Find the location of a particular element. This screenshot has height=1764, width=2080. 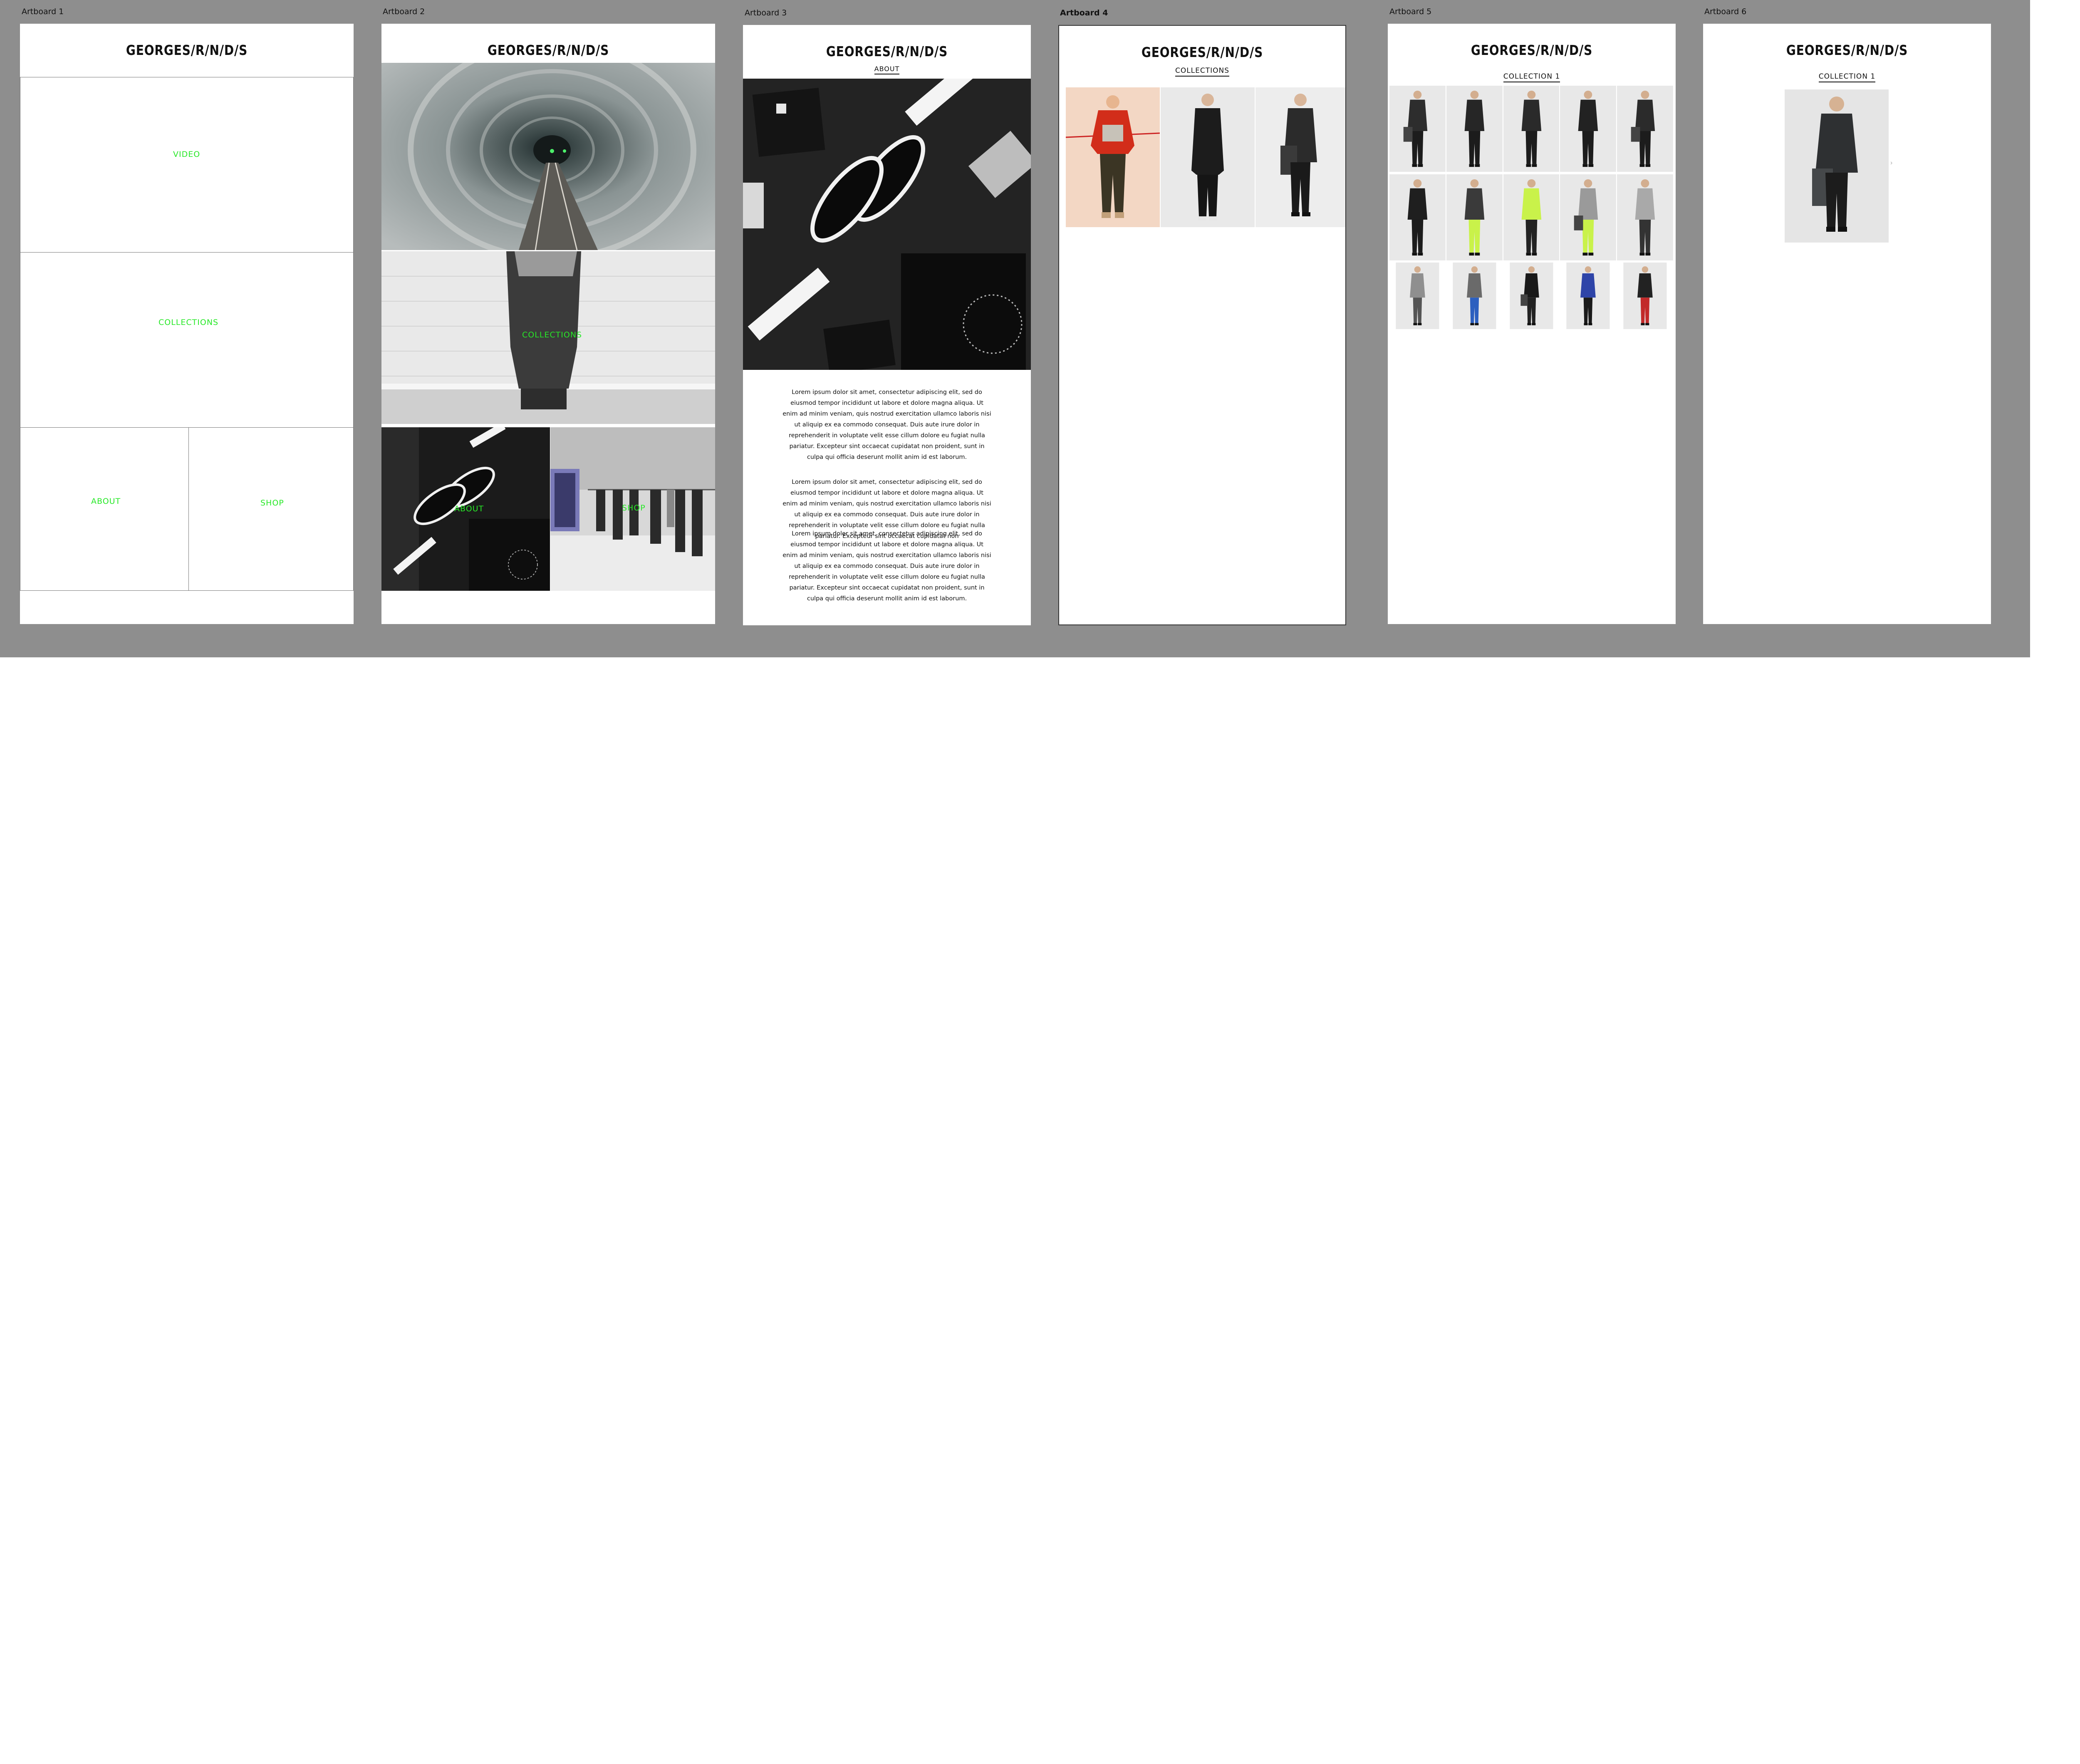

about-still: ABOUT is located at coordinates (465, 509).